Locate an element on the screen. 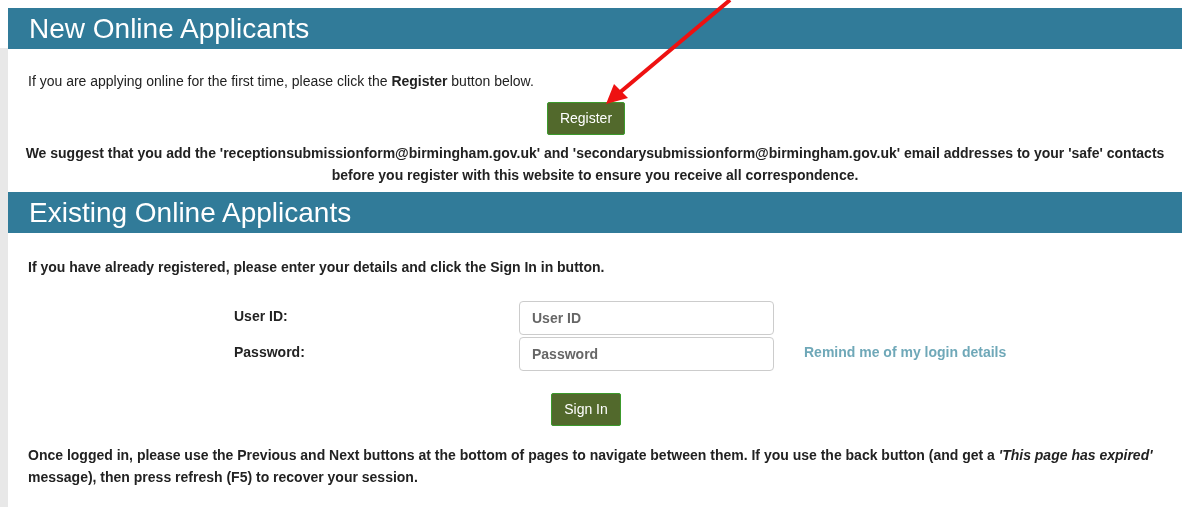  submit-button: Register is located at coordinates (586, 118).